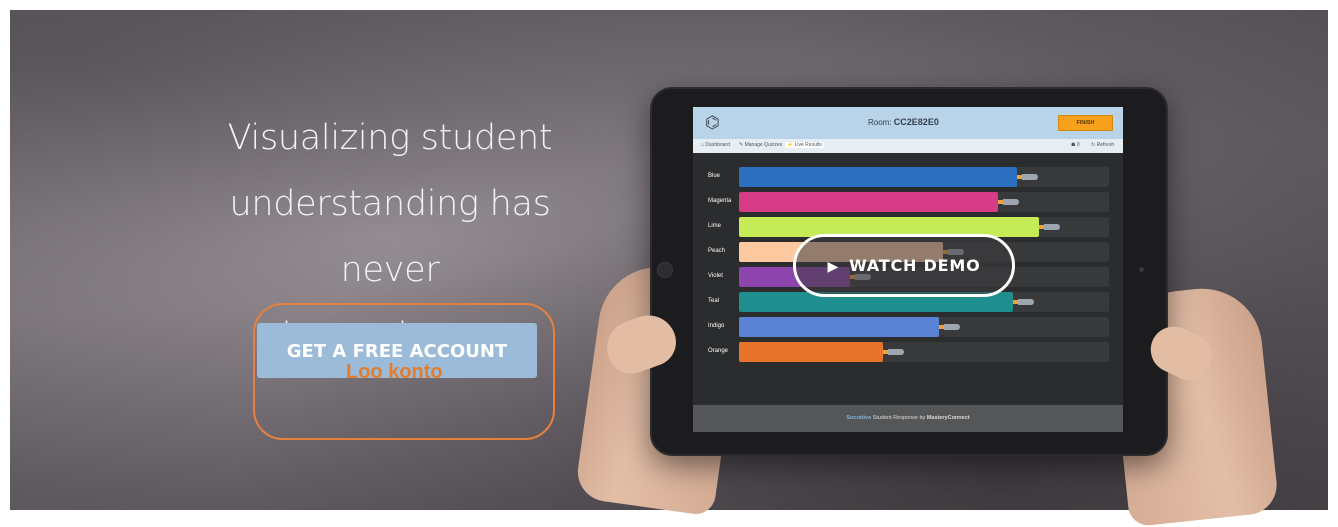 The image size is (1338, 527). I want to click on room-info: Room: CC2E82E0, so click(903, 122).